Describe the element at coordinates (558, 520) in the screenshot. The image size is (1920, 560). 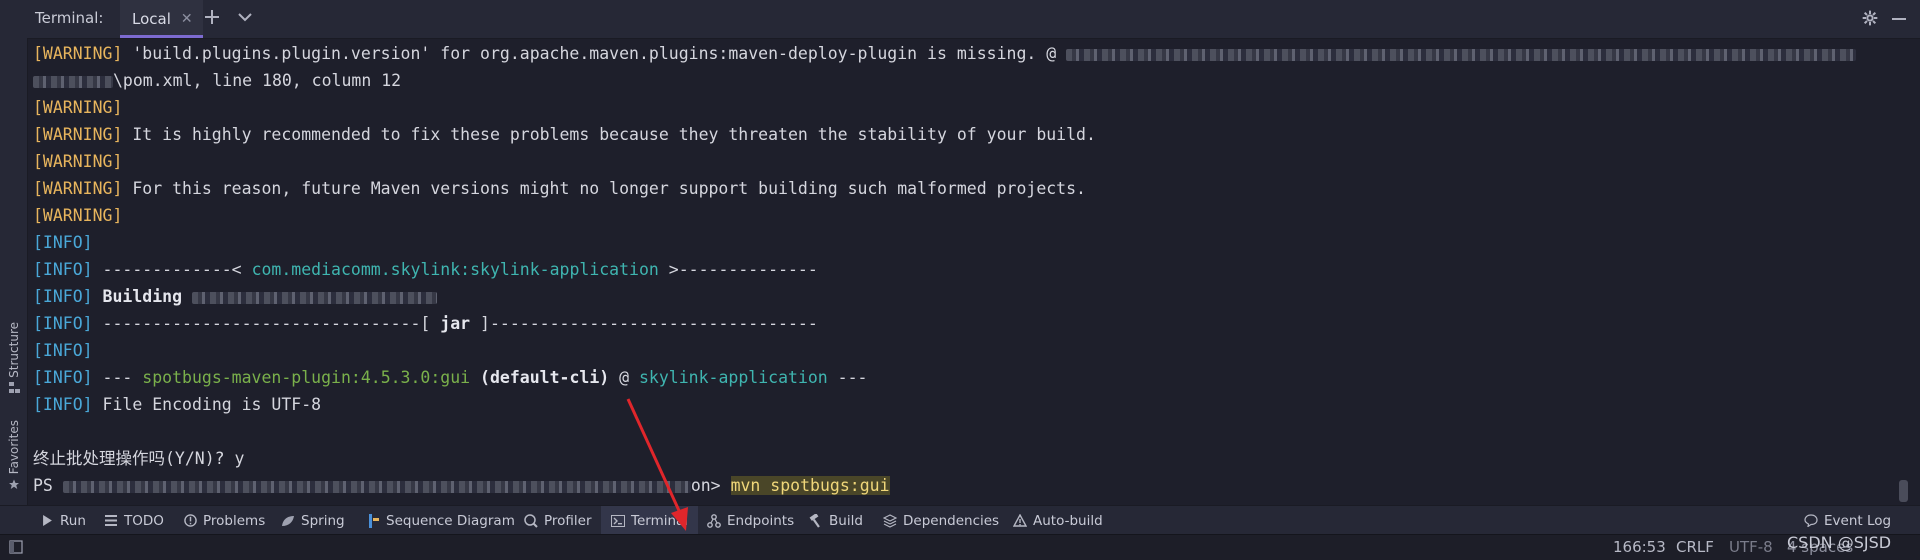
I see `profiler-tool-button: Profiler` at that location.